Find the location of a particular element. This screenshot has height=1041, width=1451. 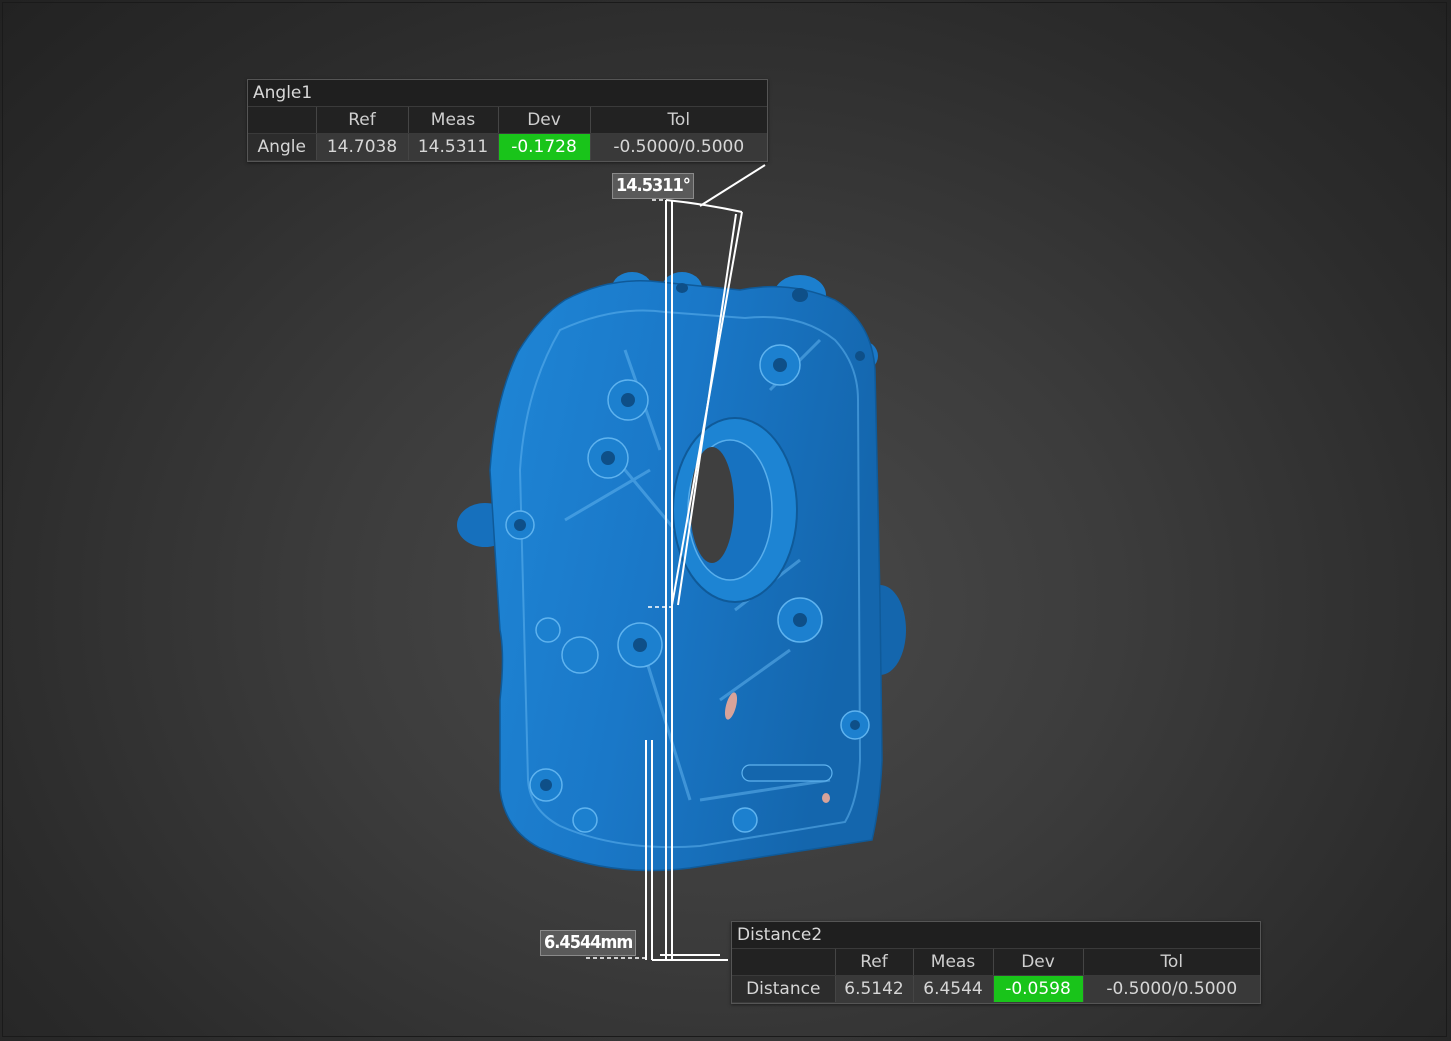

angle-header-row: Ref Meas Dev Tol is located at coordinates (507, 120).